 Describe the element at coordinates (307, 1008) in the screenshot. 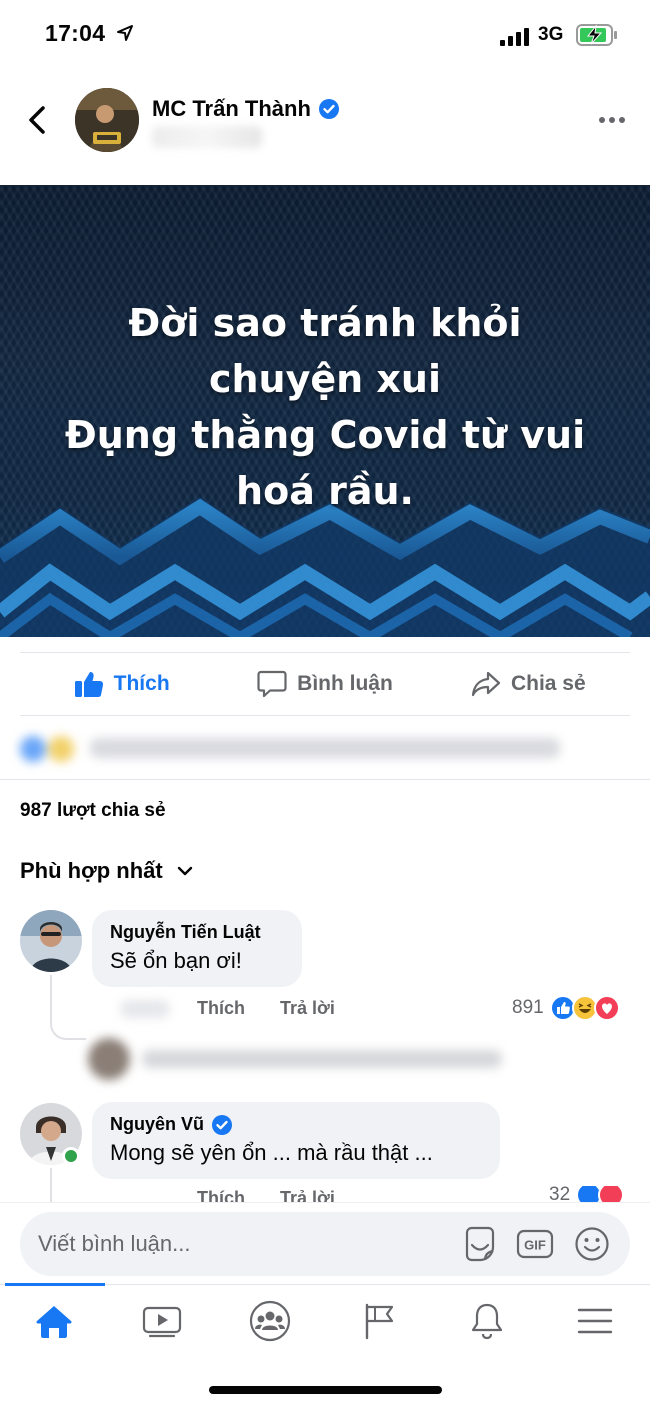

I see `comment-reply-button: Trả lời` at that location.